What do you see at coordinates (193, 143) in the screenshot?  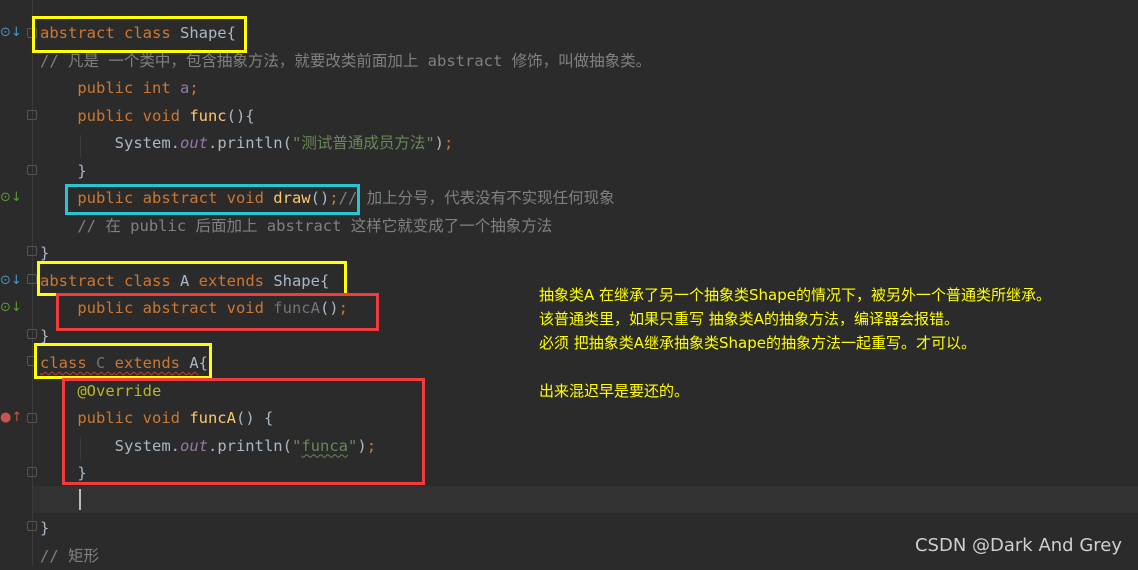 I see `code-token: out` at bounding box center [193, 143].